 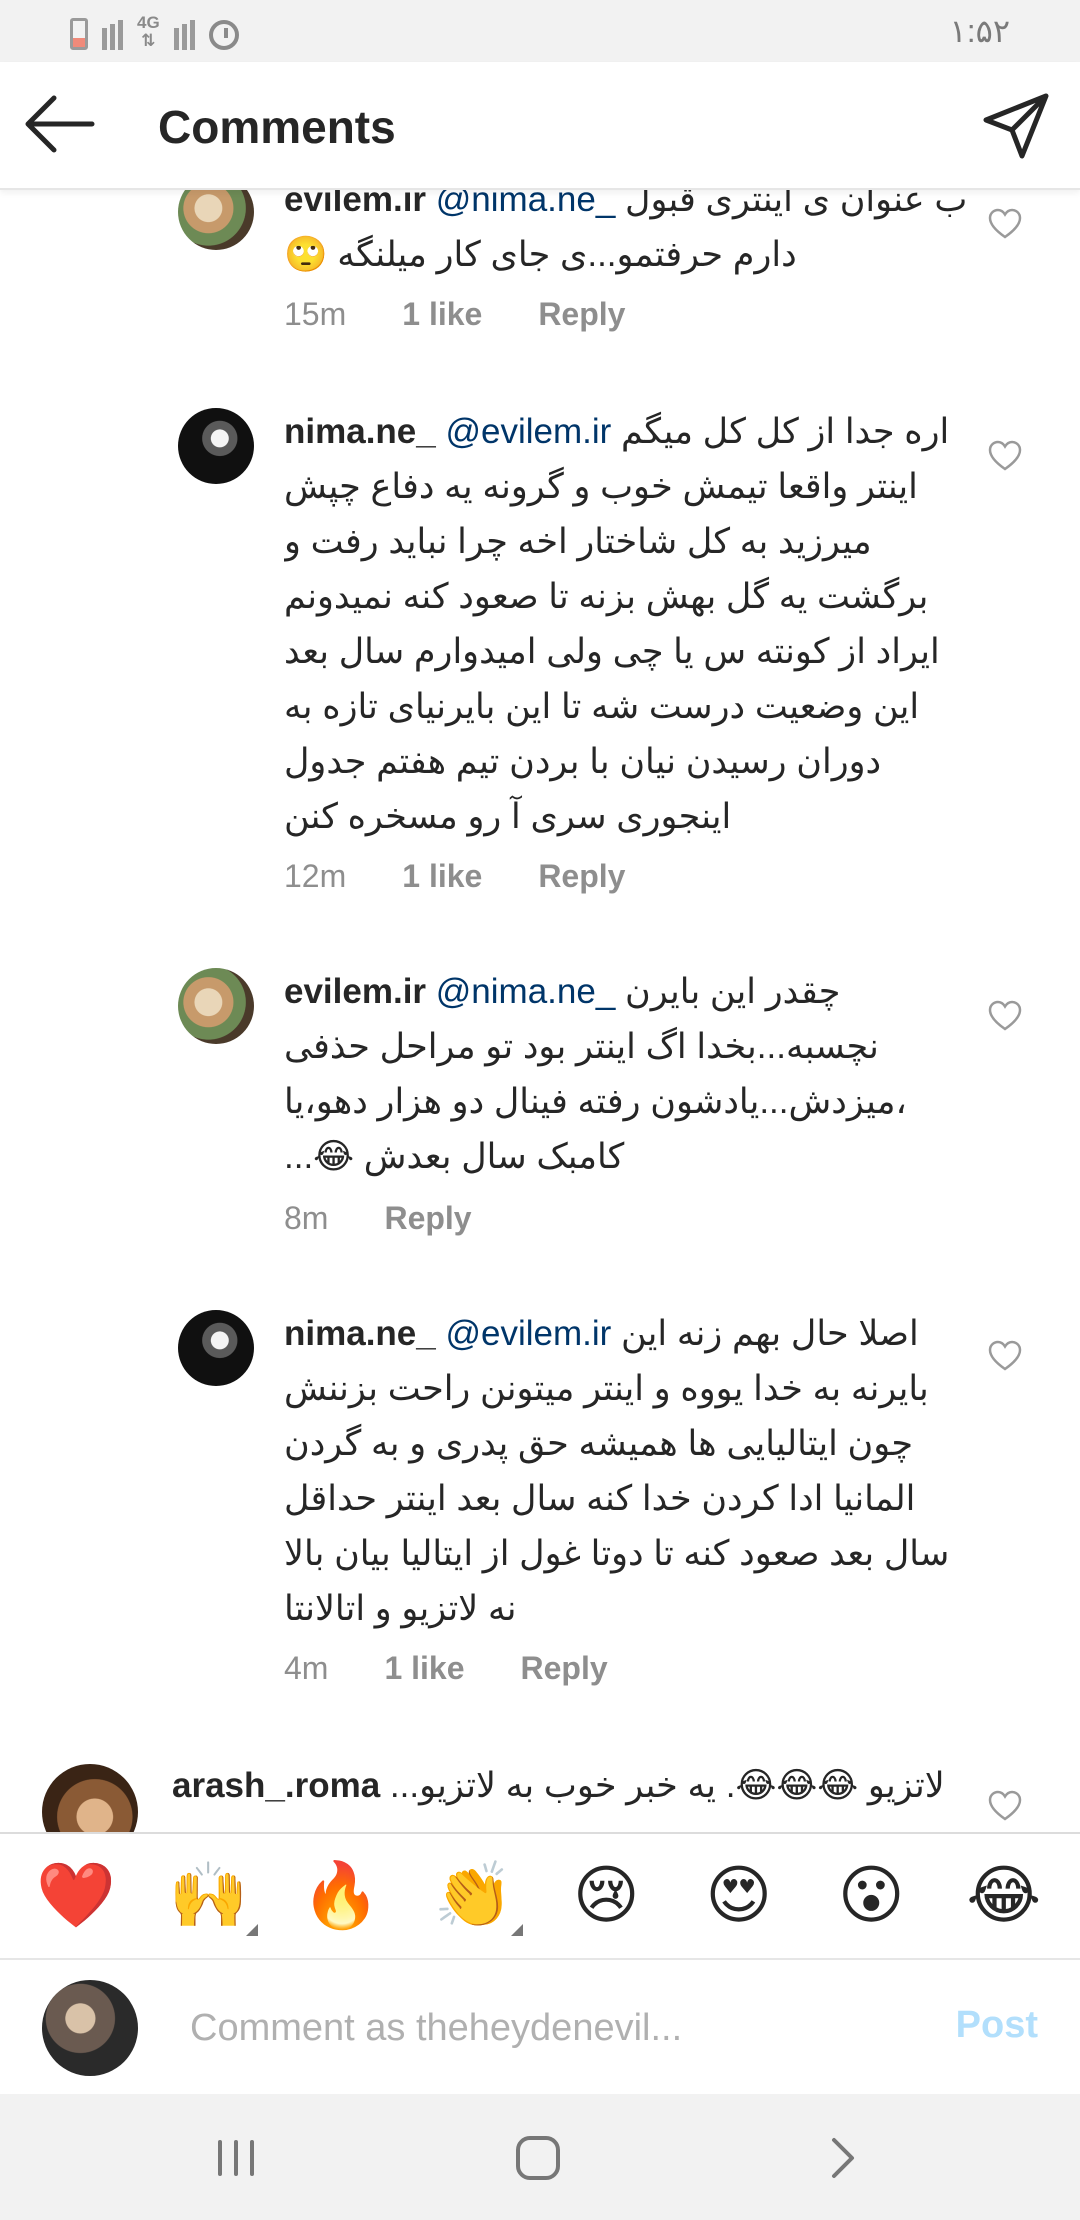 I want to click on current-user-avatar, so click(x=90, y=2028).